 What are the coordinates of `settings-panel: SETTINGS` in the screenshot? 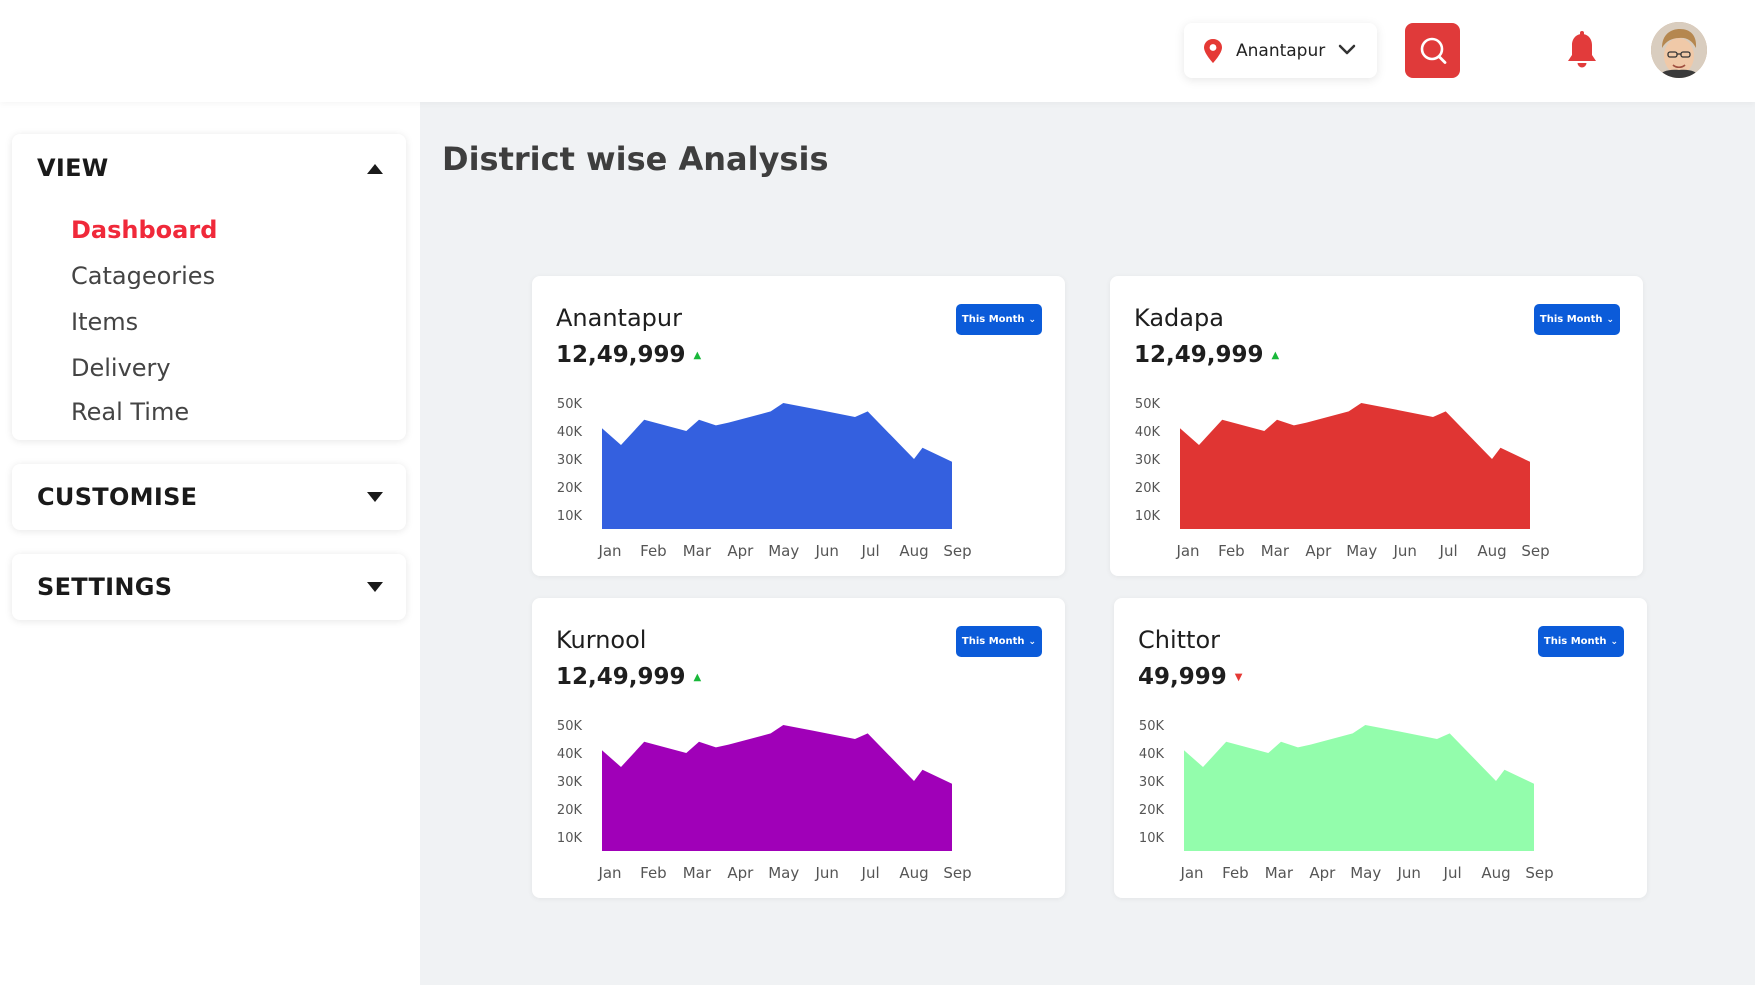 It's located at (209, 587).